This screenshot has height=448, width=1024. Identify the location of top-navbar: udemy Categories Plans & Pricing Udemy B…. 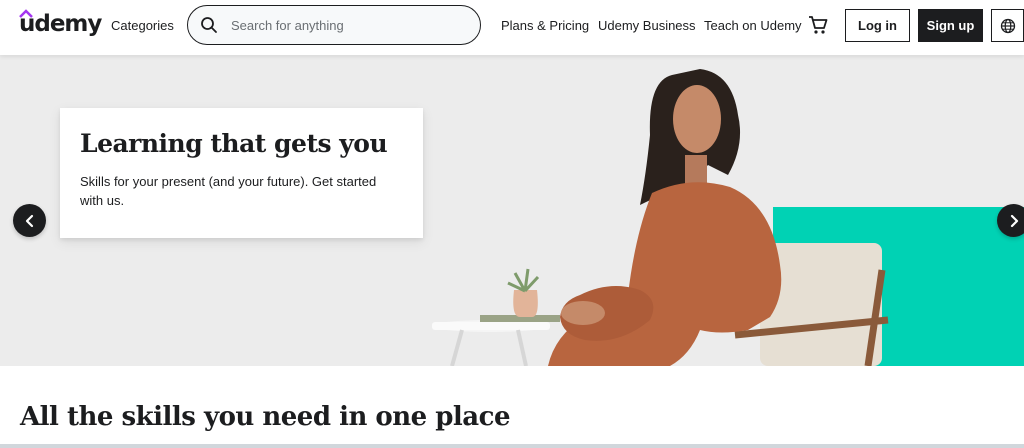
(512, 27).